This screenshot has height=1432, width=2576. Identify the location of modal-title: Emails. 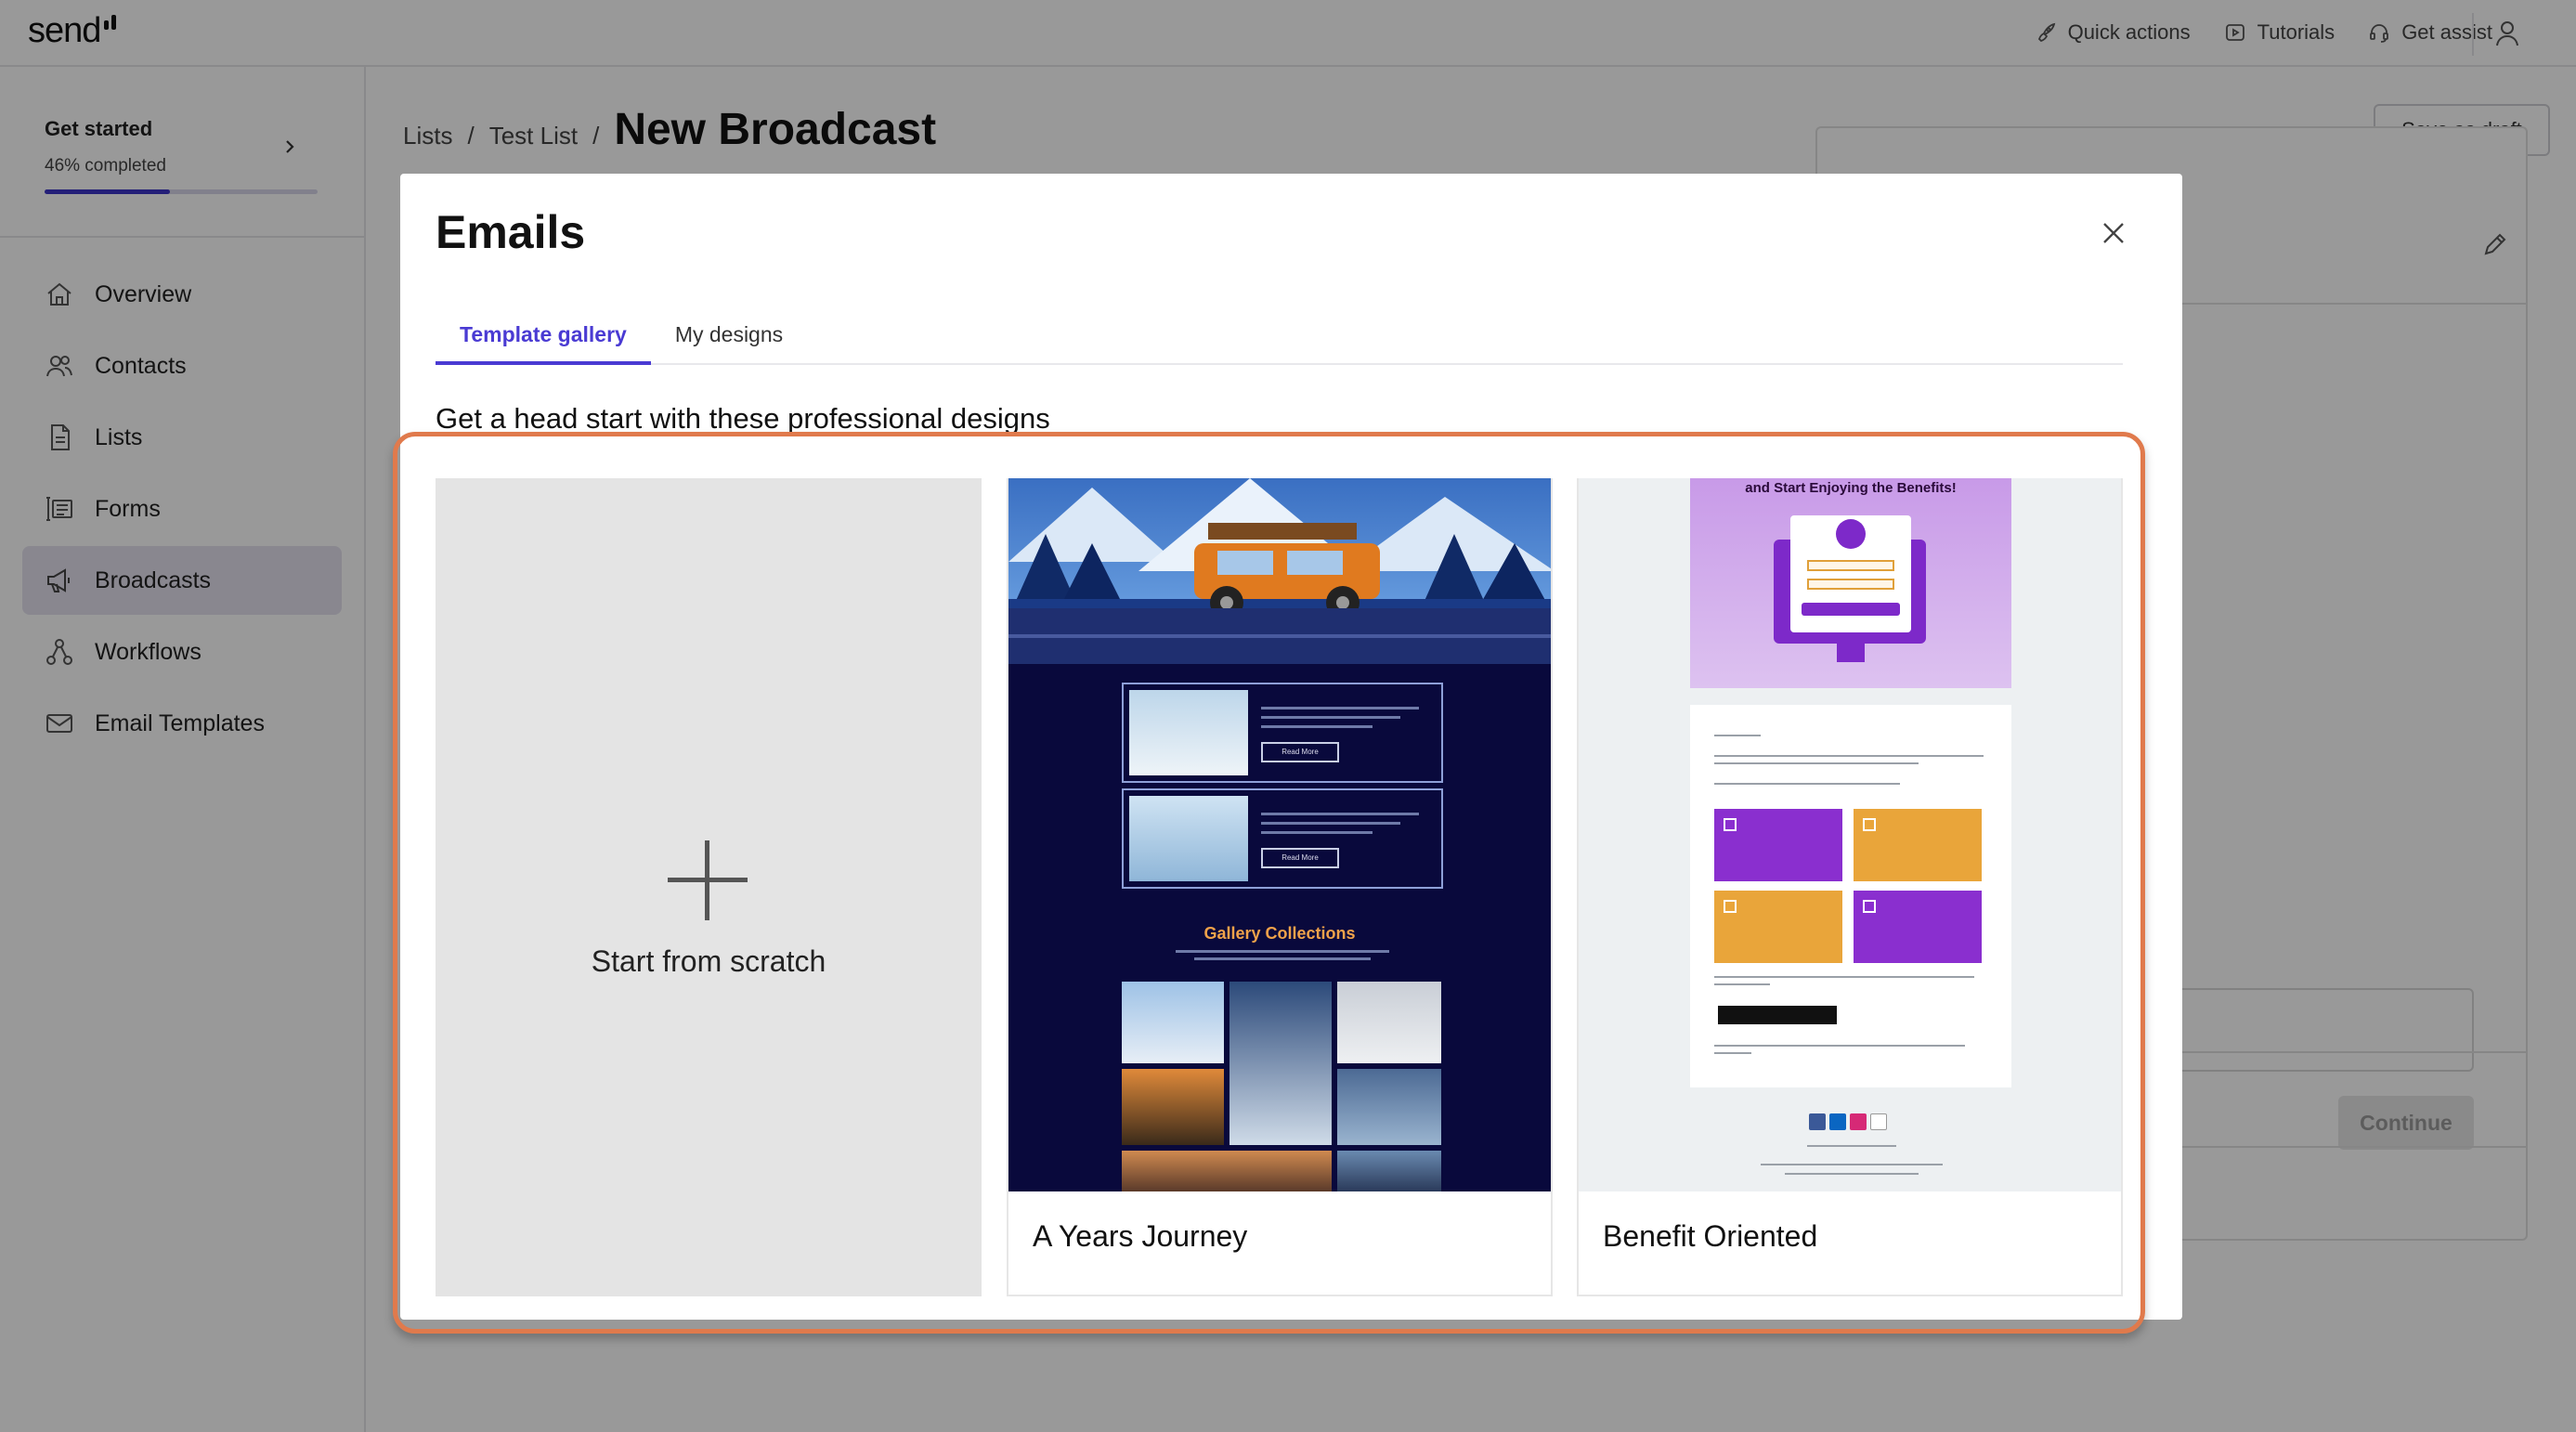
(511, 232).